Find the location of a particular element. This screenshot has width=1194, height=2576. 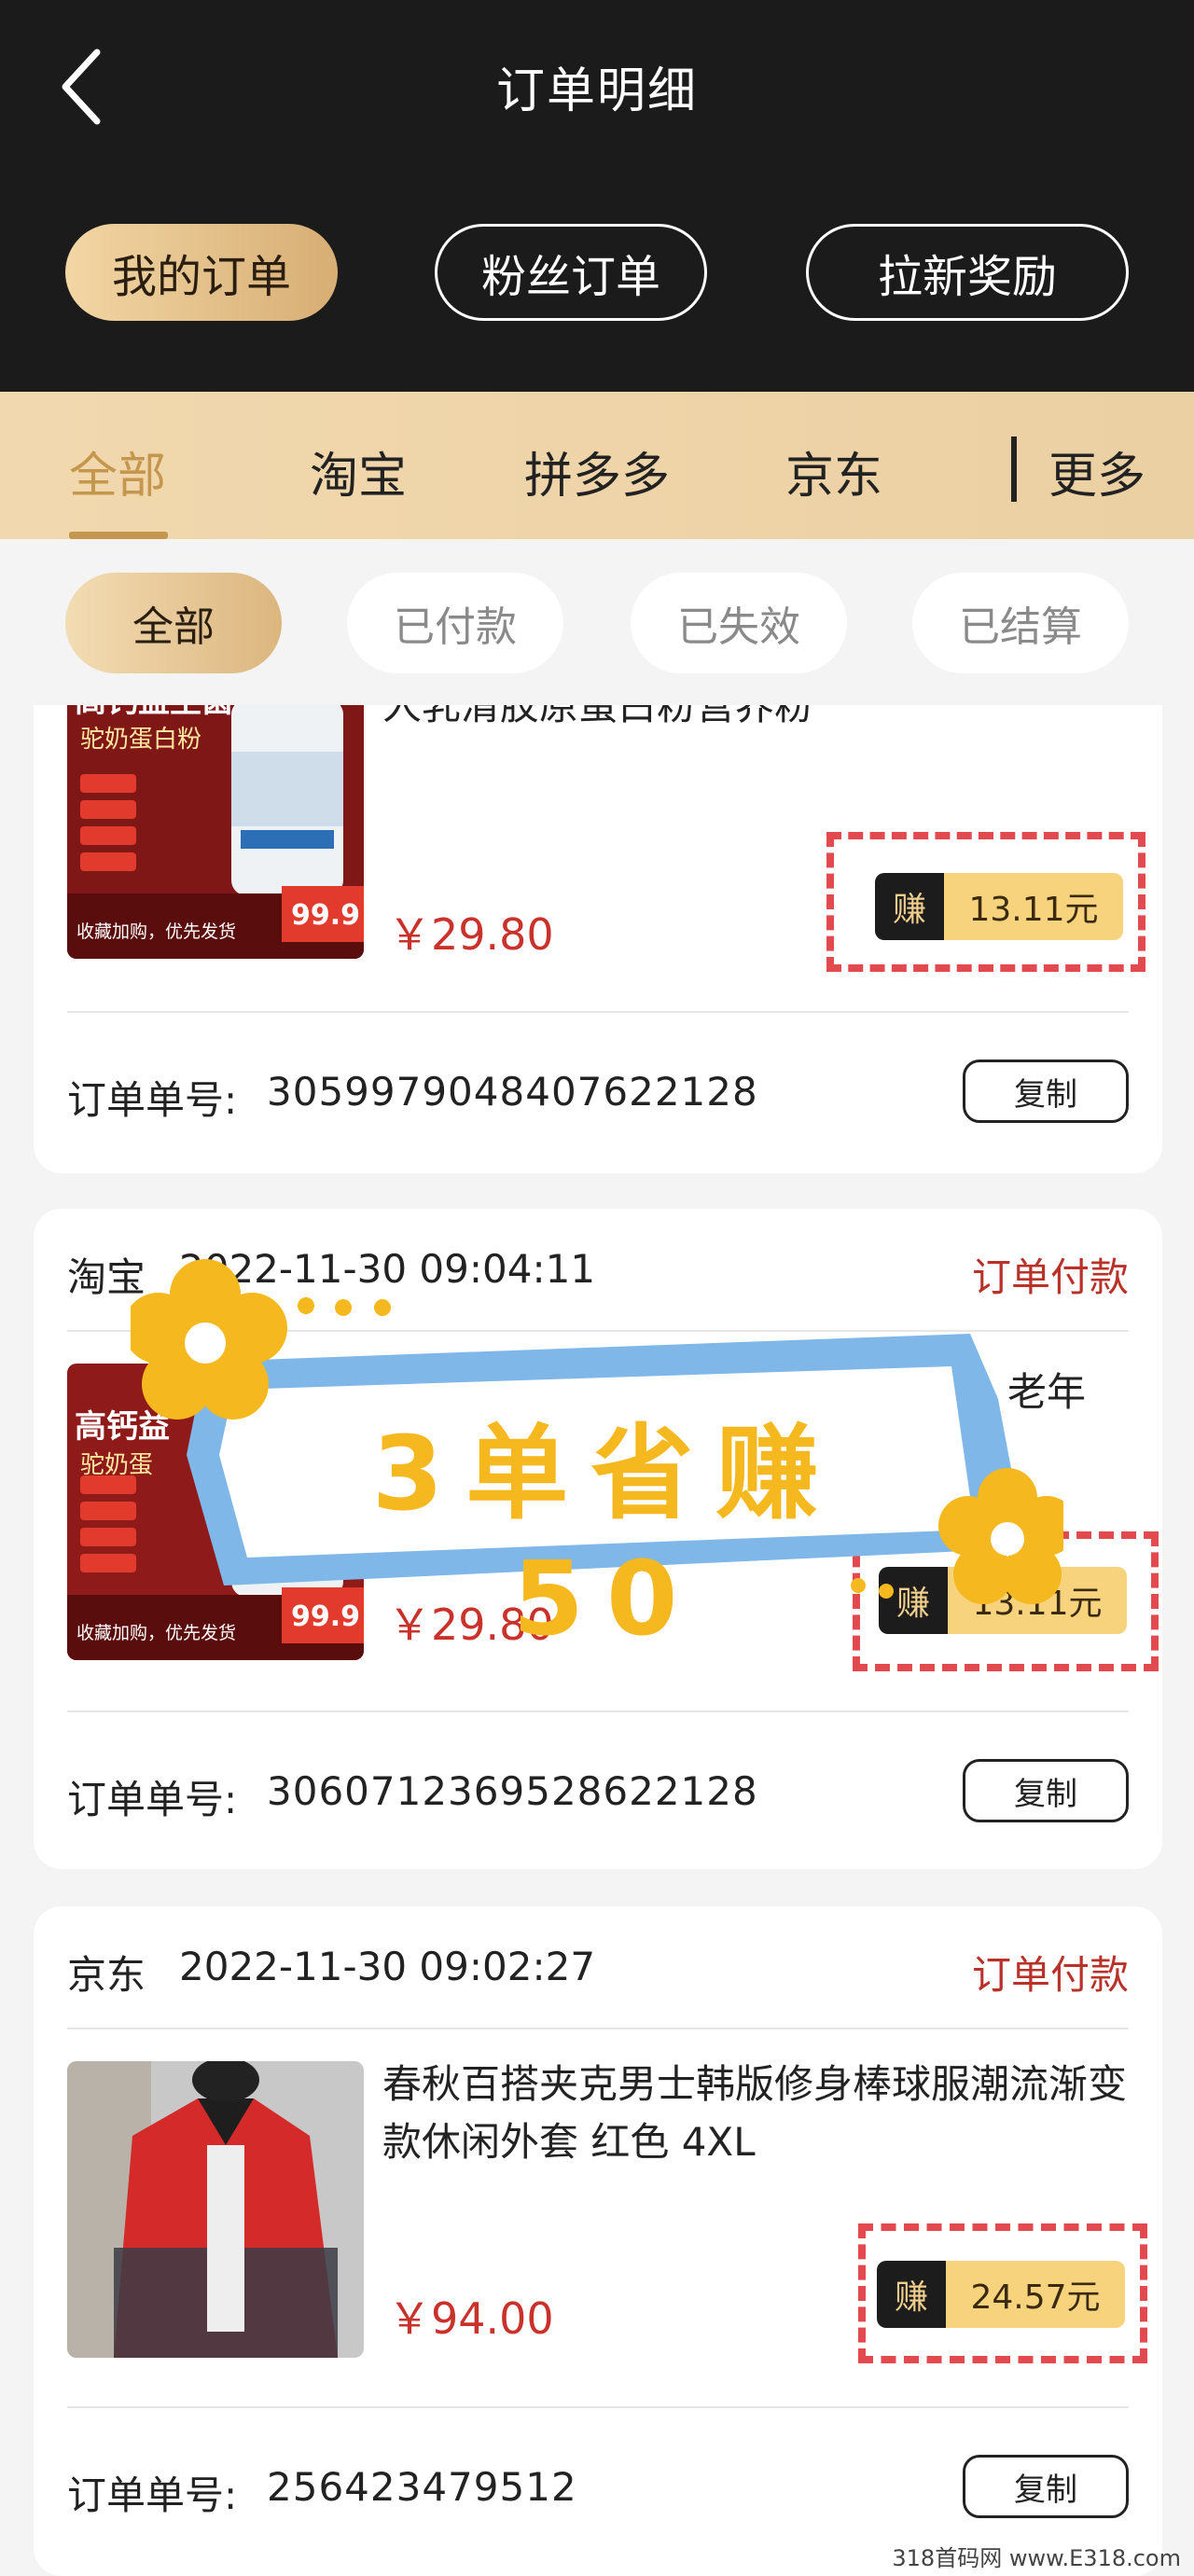

segment-fan-orders: 粉丝订单 is located at coordinates (571, 272).